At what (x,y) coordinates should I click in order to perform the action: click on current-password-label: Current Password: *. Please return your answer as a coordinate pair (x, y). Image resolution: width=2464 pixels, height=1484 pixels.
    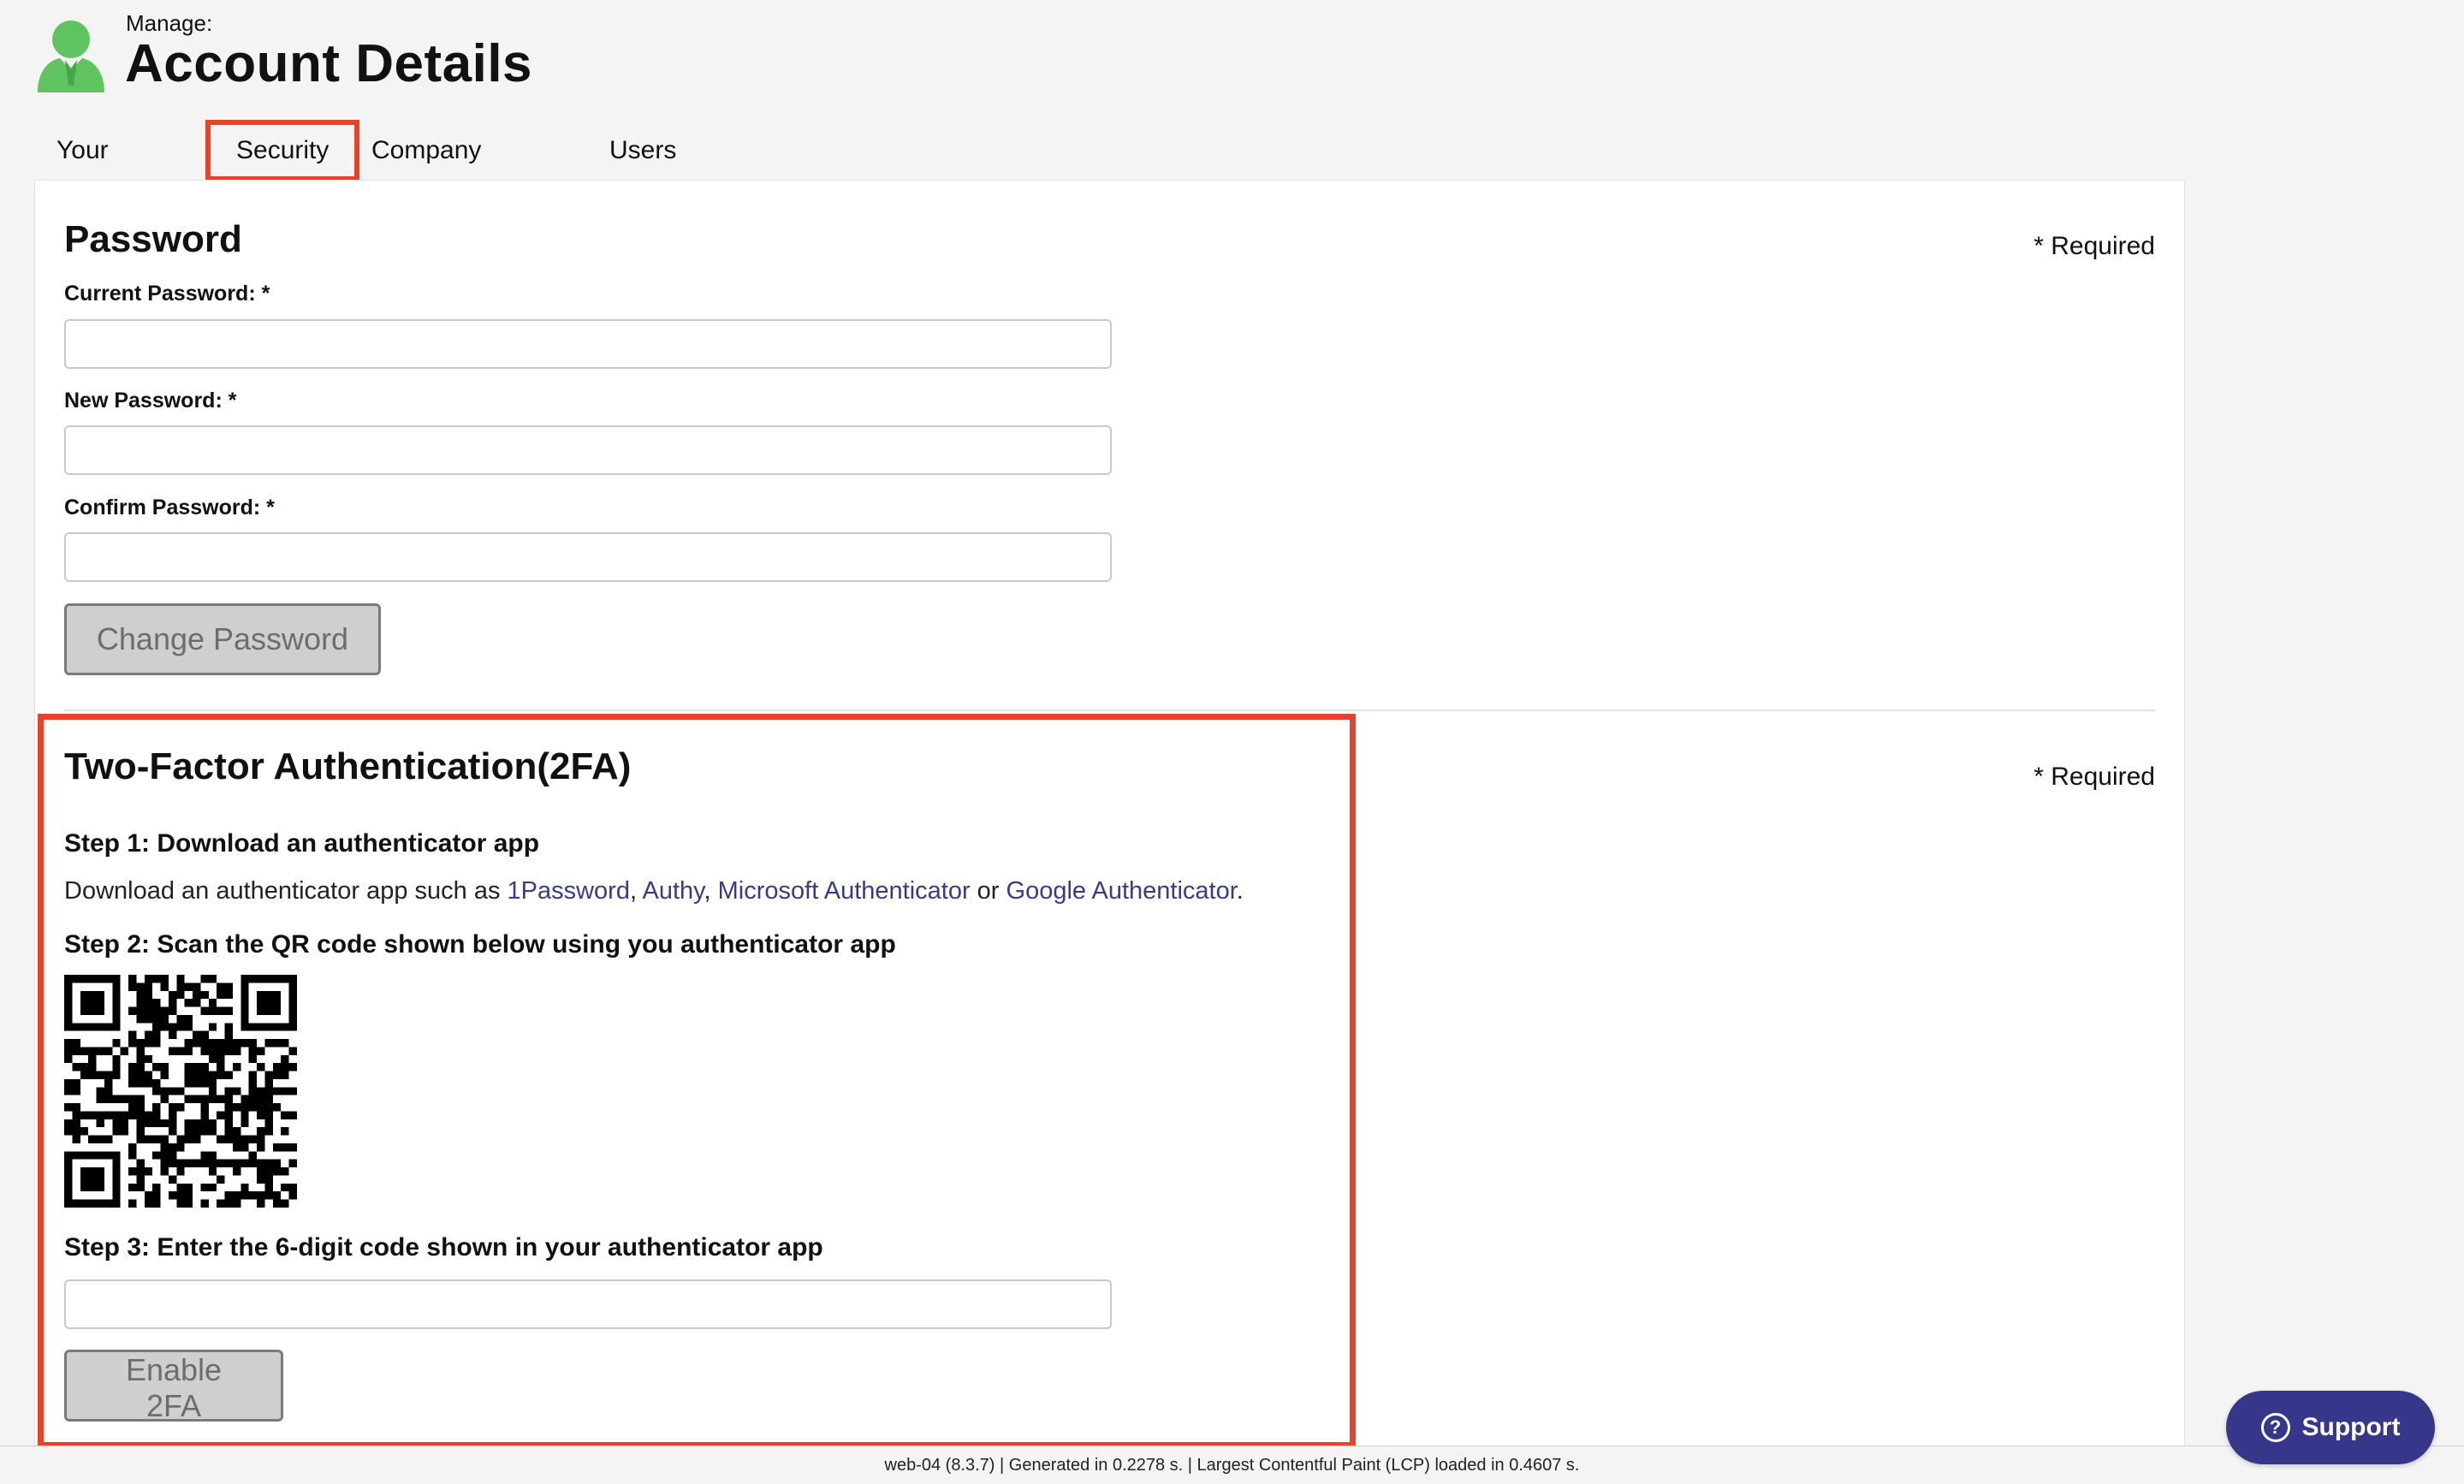
    Looking at the image, I should click on (167, 294).